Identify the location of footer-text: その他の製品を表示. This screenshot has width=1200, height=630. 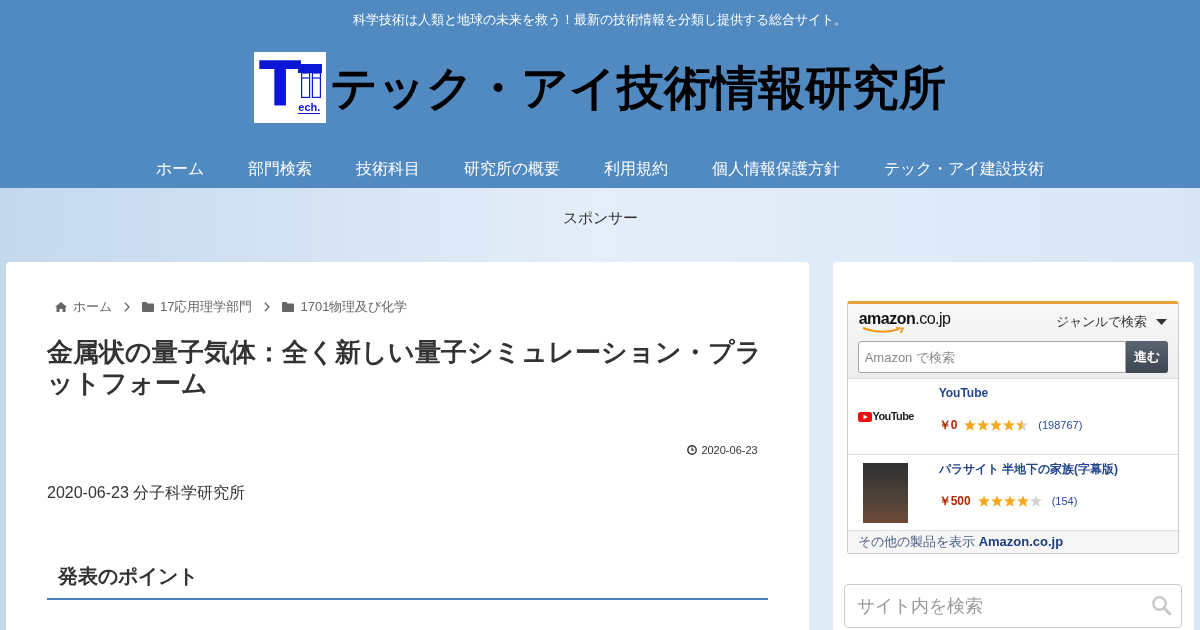
(916, 542).